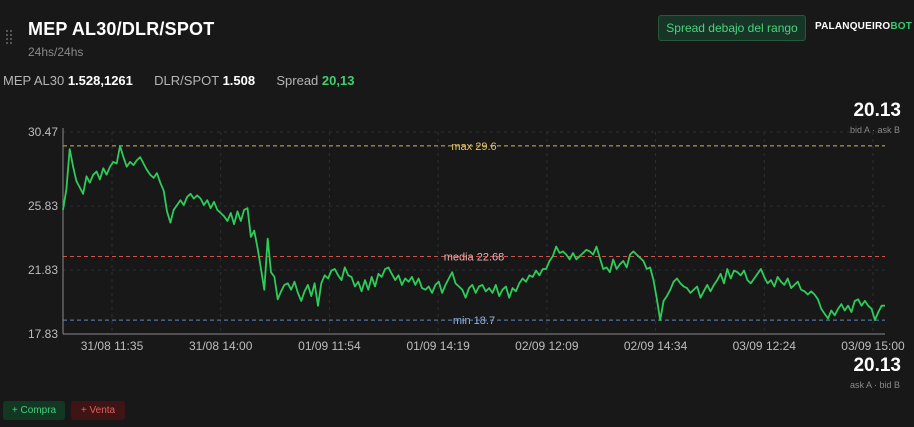 The image size is (914, 427). Describe the element at coordinates (43, 132) in the screenshot. I see `y-tick-label: 30.47` at that location.